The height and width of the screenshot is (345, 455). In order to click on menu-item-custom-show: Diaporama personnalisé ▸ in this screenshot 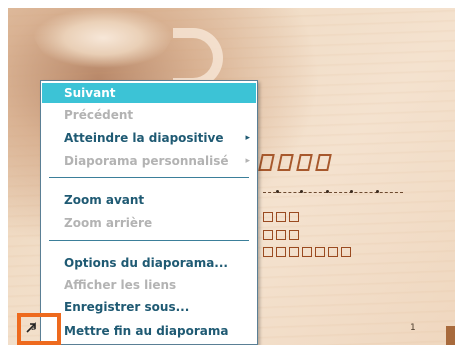, I will do `click(149, 161)`.